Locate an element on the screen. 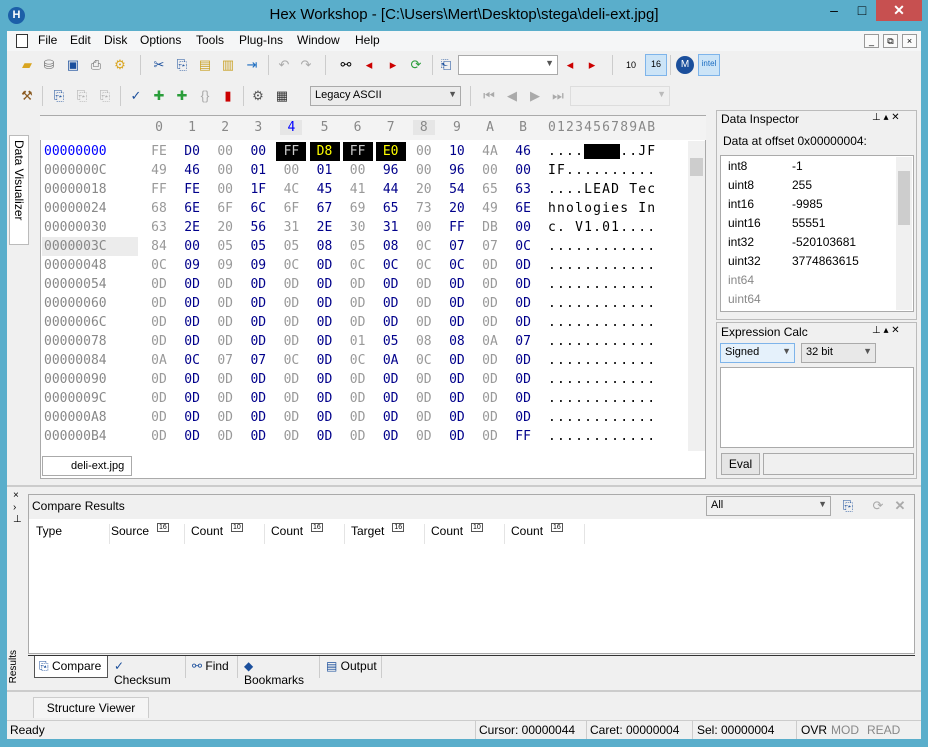  hex-byte: 68 is located at coordinates (159, 208).